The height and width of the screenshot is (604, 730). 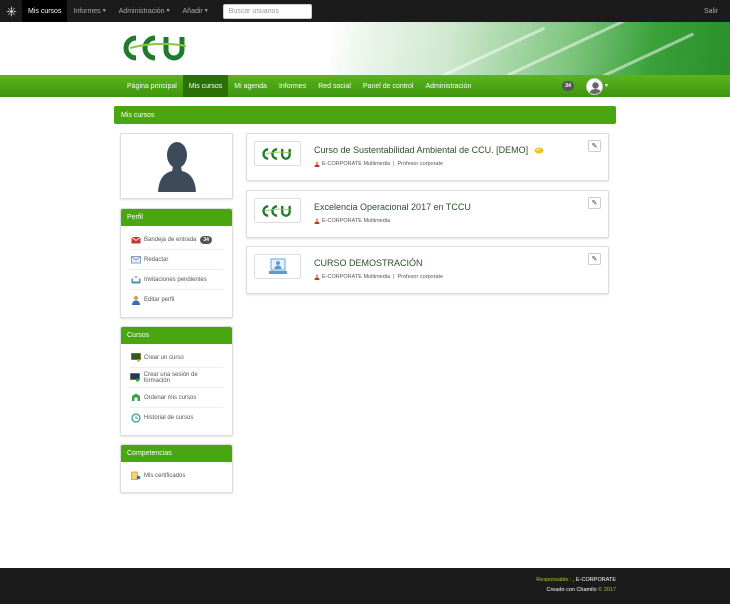 I want to click on compose-link: Redactar, so click(x=176, y=260).